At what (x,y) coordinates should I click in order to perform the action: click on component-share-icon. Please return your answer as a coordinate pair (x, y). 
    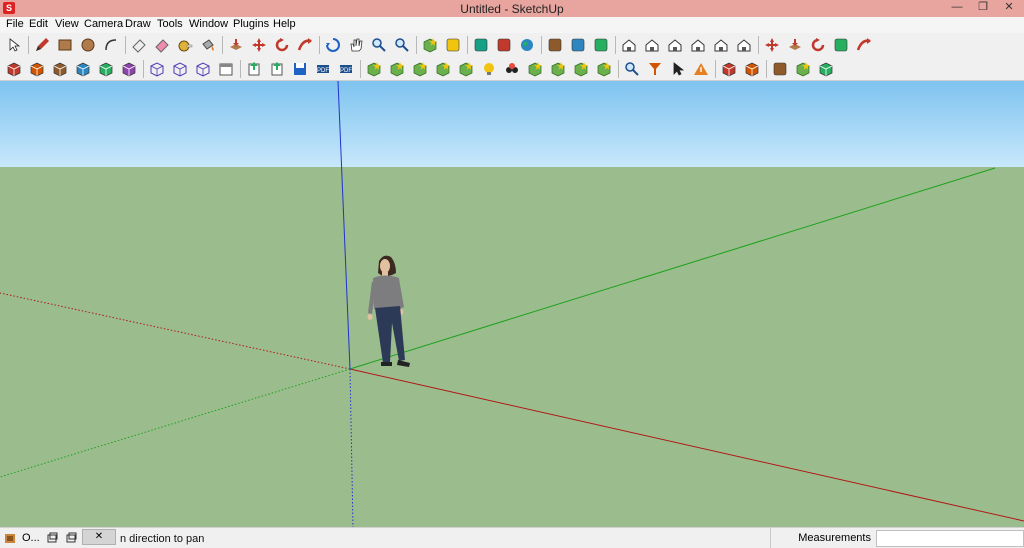
    Looking at the image, I should click on (578, 45).